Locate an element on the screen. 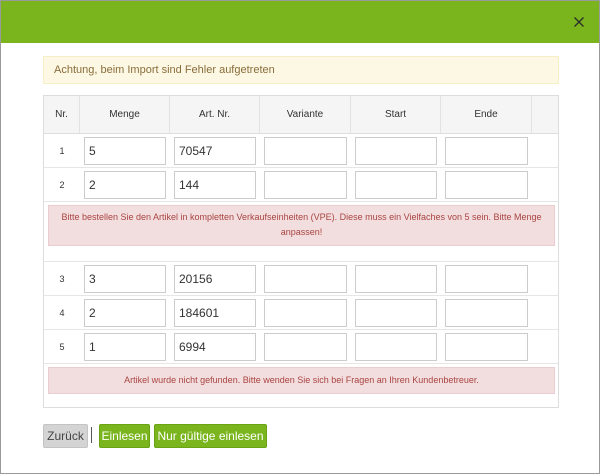 The height and width of the screenshot is (474, 600). column-header-menge: Menge is located at coordinates (125, 114).